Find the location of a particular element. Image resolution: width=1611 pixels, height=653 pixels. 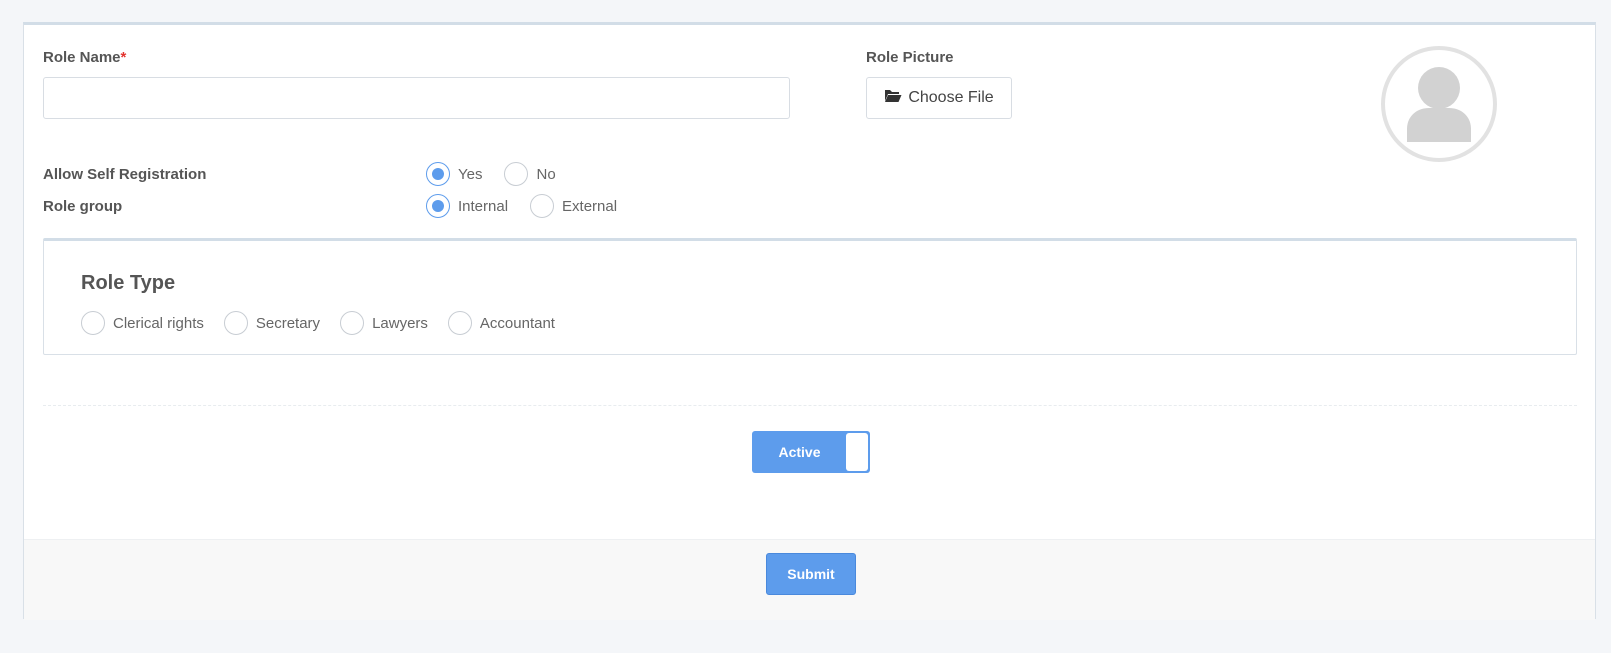

radio-label: No is located at coordinates (546, 174).